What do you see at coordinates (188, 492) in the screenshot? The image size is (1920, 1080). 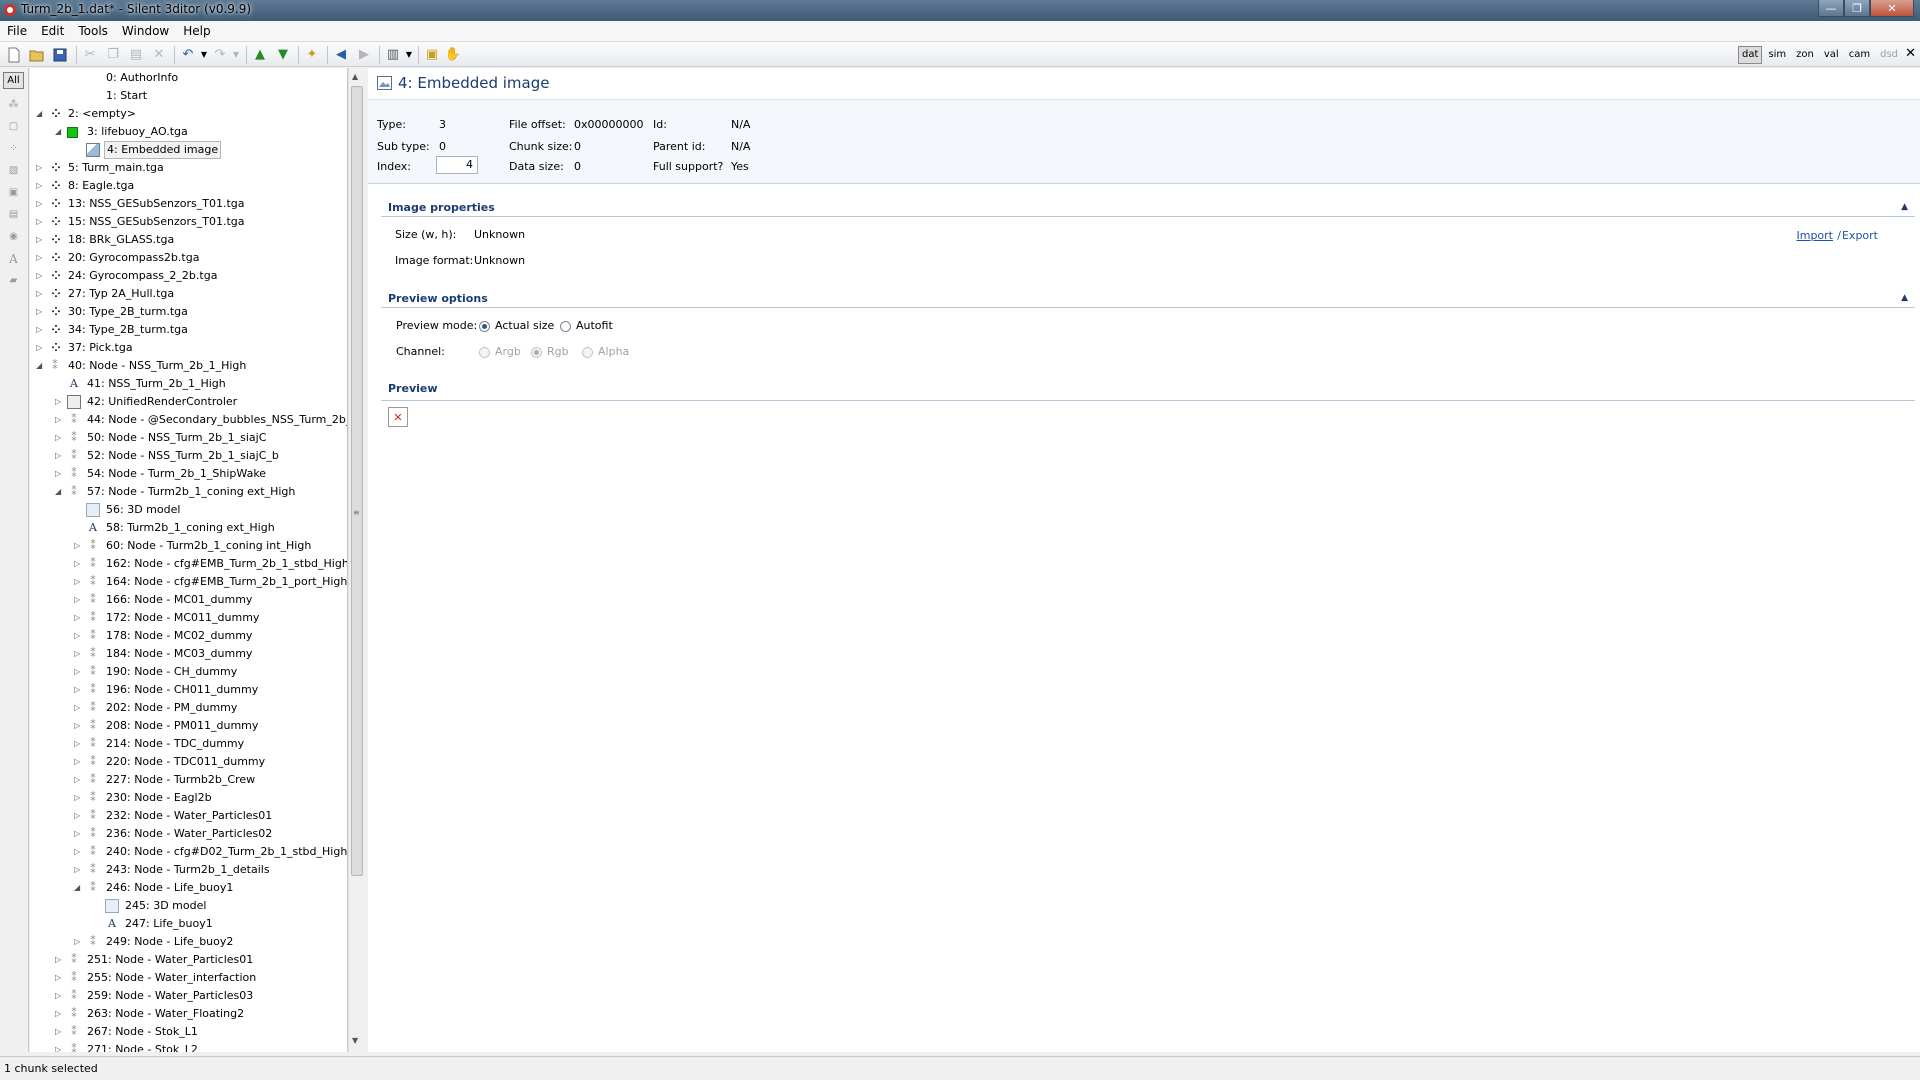 I see `tree-item: ◢ ⁑ 57: Node - Turm2b_1_coning ext_High` at bounding box center [188, 492].